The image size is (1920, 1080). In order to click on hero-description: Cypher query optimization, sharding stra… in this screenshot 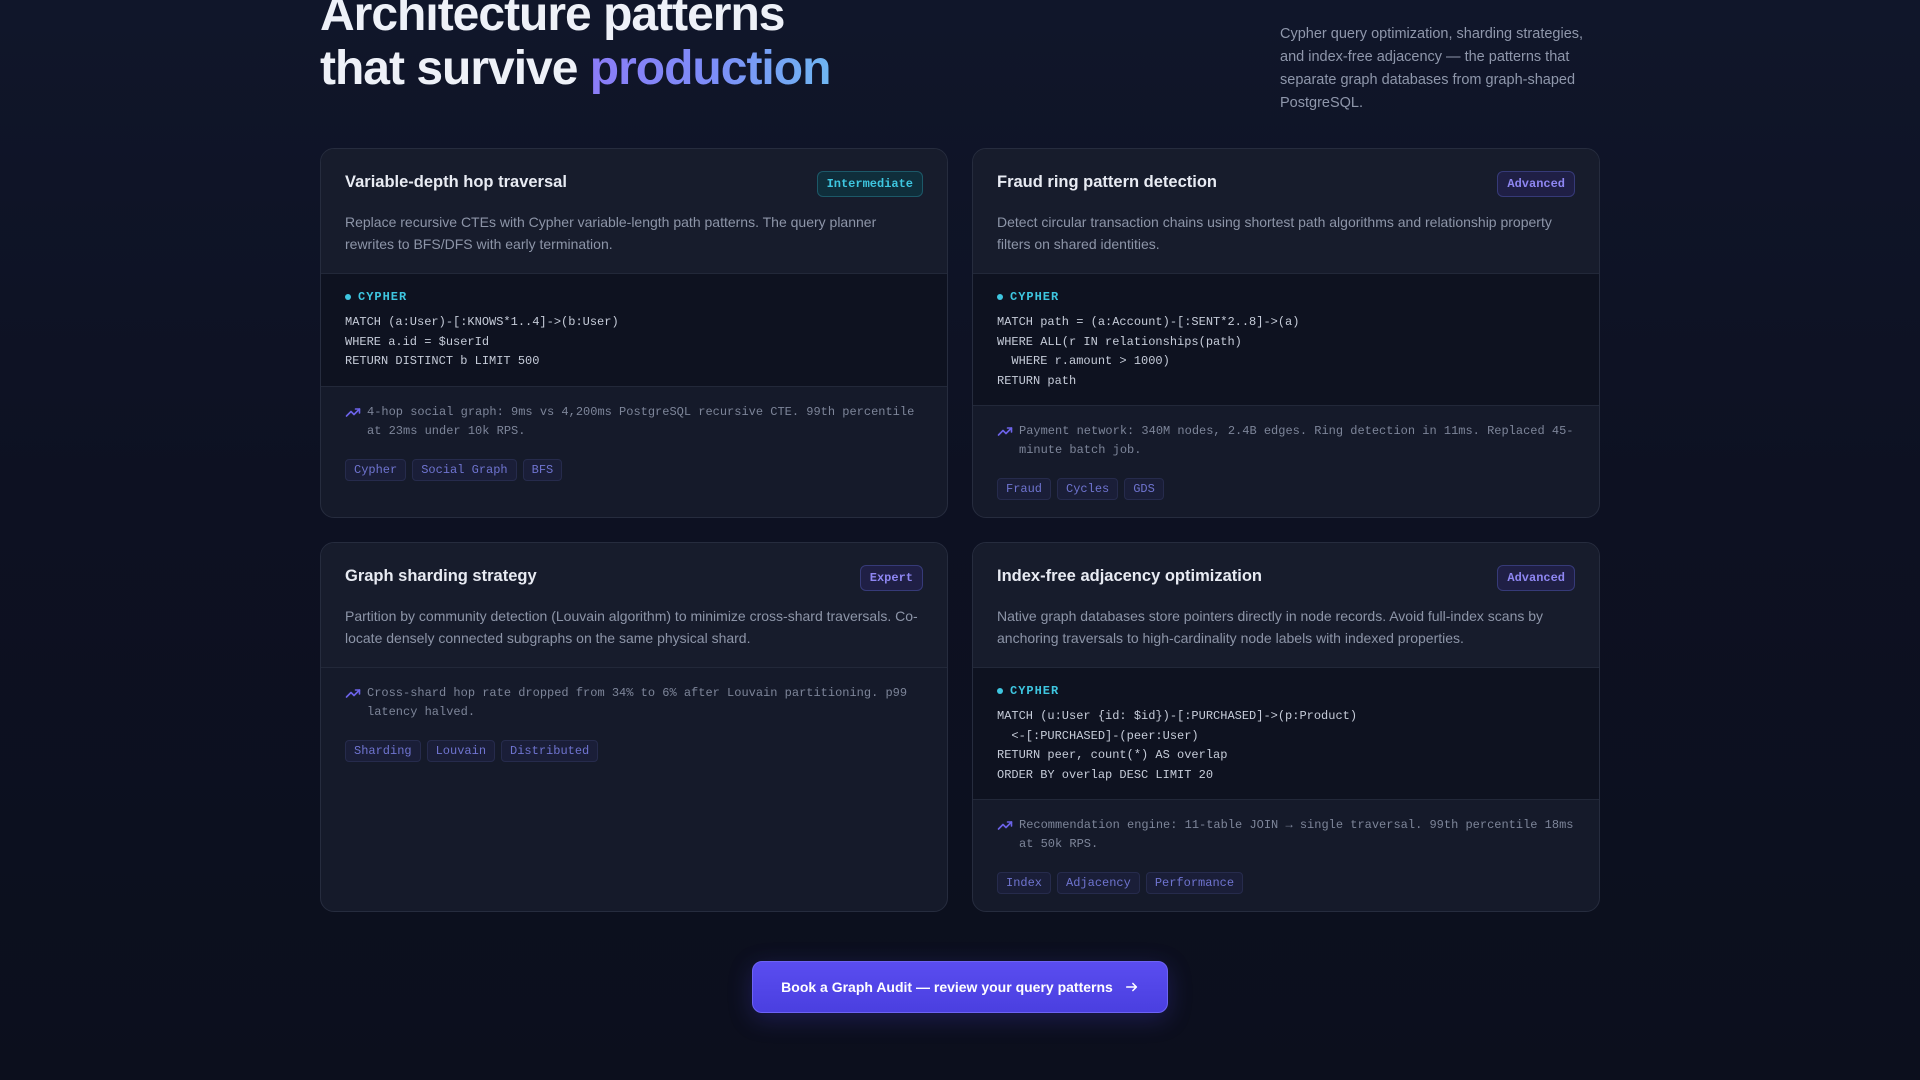, I will do `click(1432, 68)`.